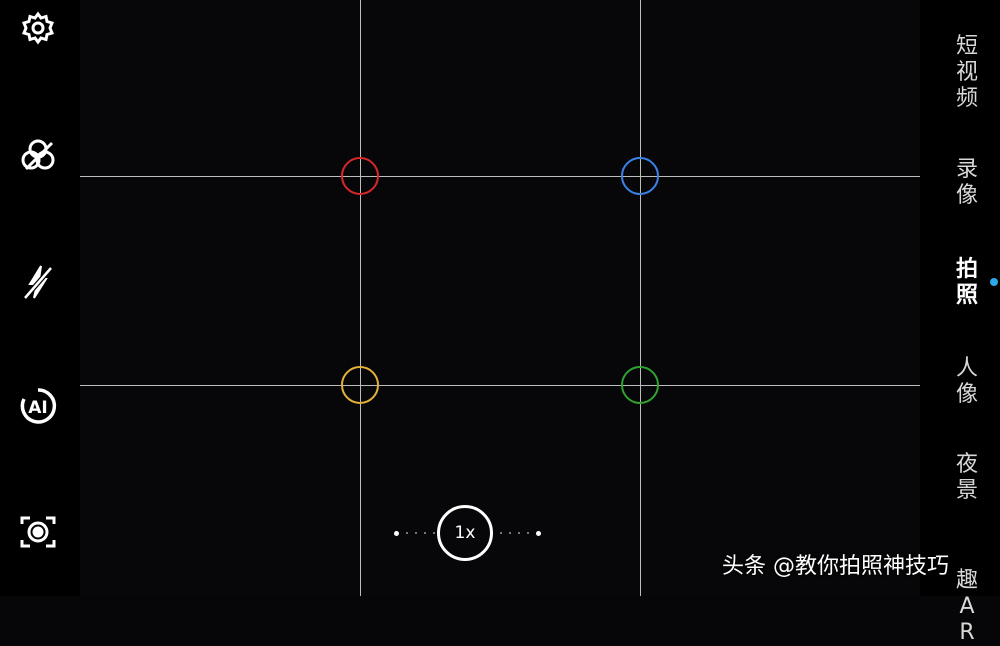  Describe the element at coordinates (967, 607) in the screenshot. I see `mode-ar: 趣AR` at that location.